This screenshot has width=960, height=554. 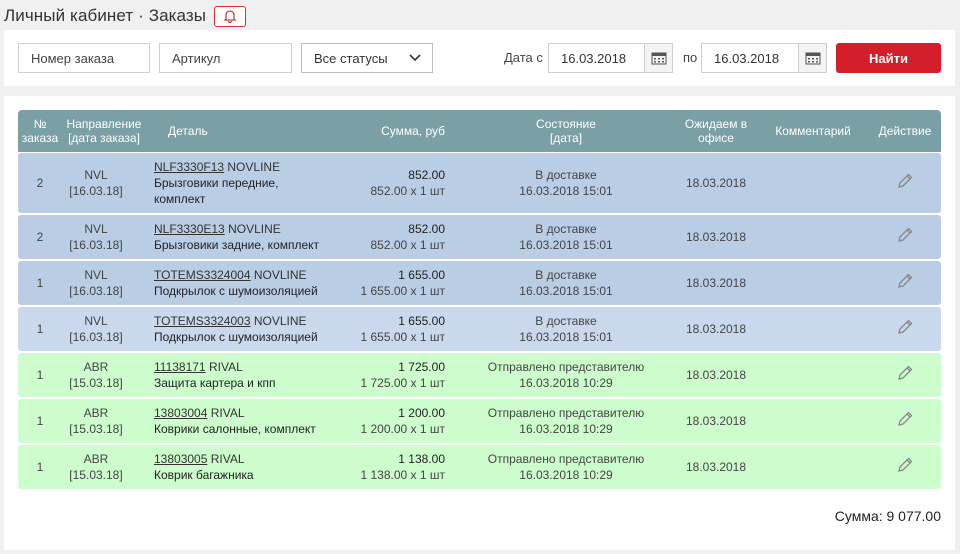 What do you see at coordinates (690, 57) in the screenshot?
I see `date-to-label: по` at bounding box center [690, 57].